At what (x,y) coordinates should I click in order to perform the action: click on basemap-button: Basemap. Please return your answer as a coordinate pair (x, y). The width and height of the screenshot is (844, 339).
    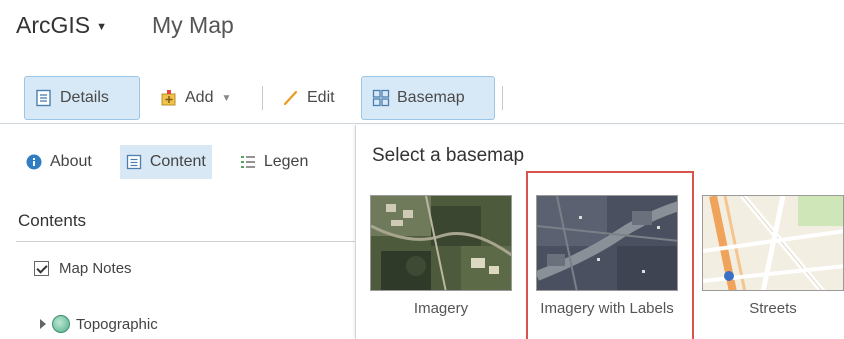
    Looking at the image, I should click on (428, 98).